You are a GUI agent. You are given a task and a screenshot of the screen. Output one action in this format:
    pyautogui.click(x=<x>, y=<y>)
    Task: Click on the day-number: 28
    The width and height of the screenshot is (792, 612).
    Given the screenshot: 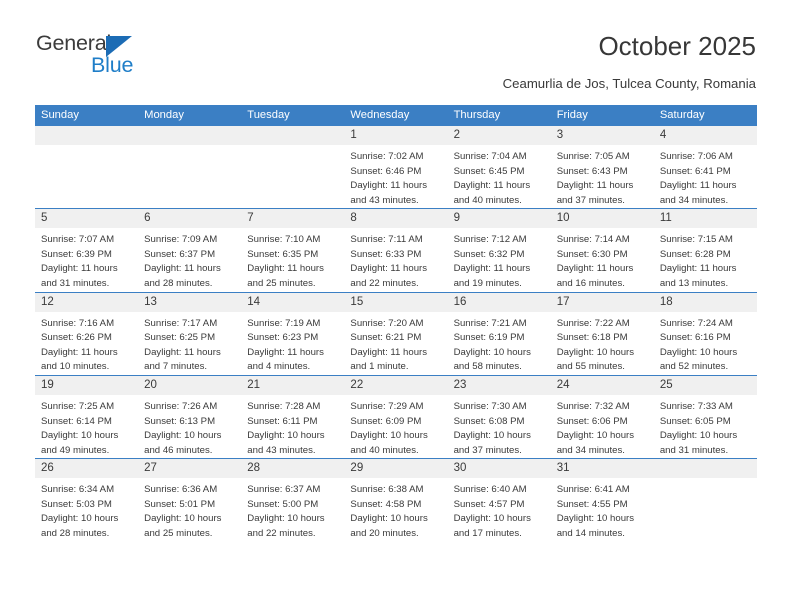 What is the action you would take?
    pyautogui.click(x=293, y=469)
    